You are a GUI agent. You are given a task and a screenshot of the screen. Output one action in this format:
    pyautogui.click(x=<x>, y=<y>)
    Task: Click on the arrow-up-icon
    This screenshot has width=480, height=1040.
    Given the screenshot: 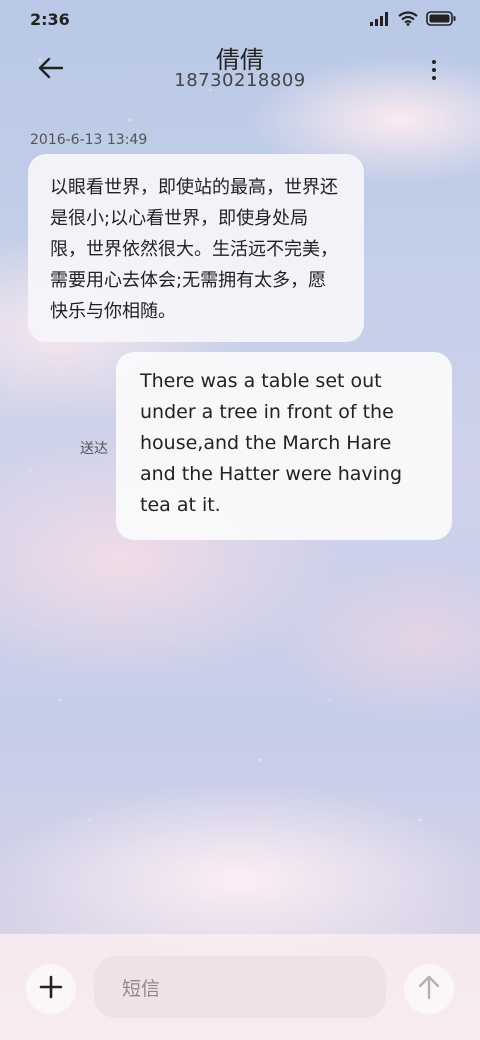 What is the action you would take?
    pyautogui.click(x=429, y=989)
    